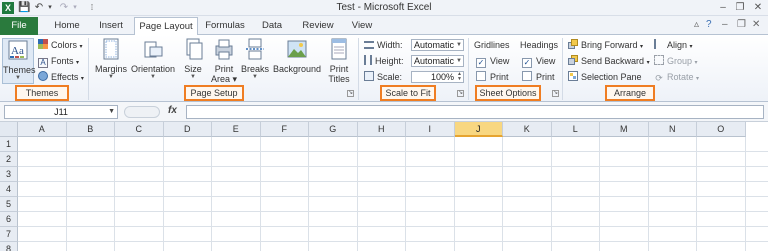 The height and width of the screenshot is (251, 768). I want to click on row-header-7: 7, so click(9, 234).